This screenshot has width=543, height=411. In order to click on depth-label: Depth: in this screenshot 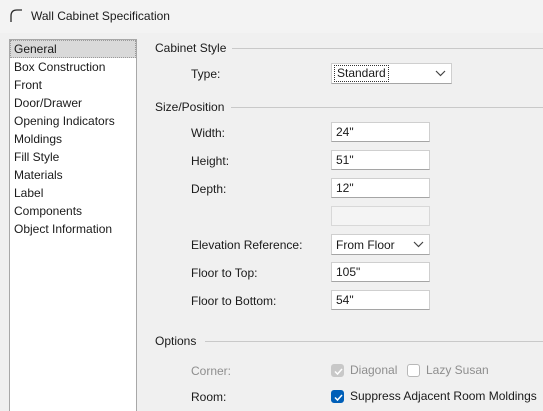, I will do `click(209, 189)`.